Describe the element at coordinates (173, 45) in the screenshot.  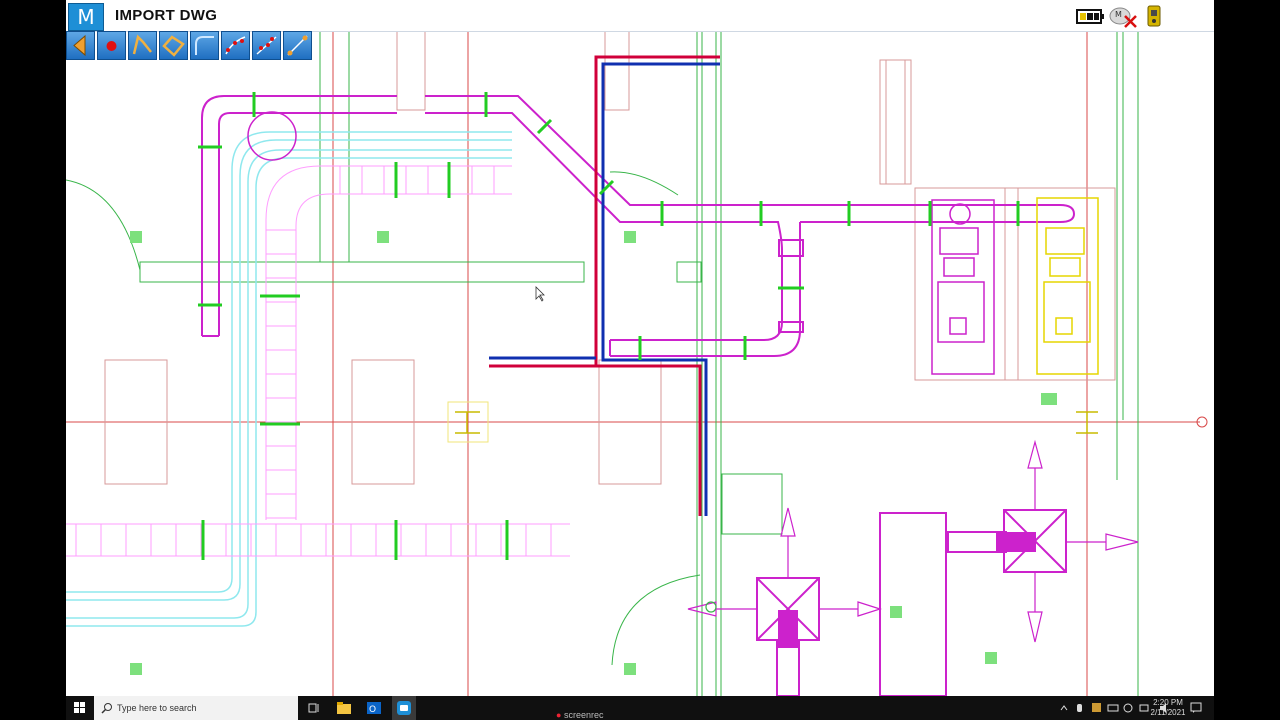
I see `polygon-icon` at that location.